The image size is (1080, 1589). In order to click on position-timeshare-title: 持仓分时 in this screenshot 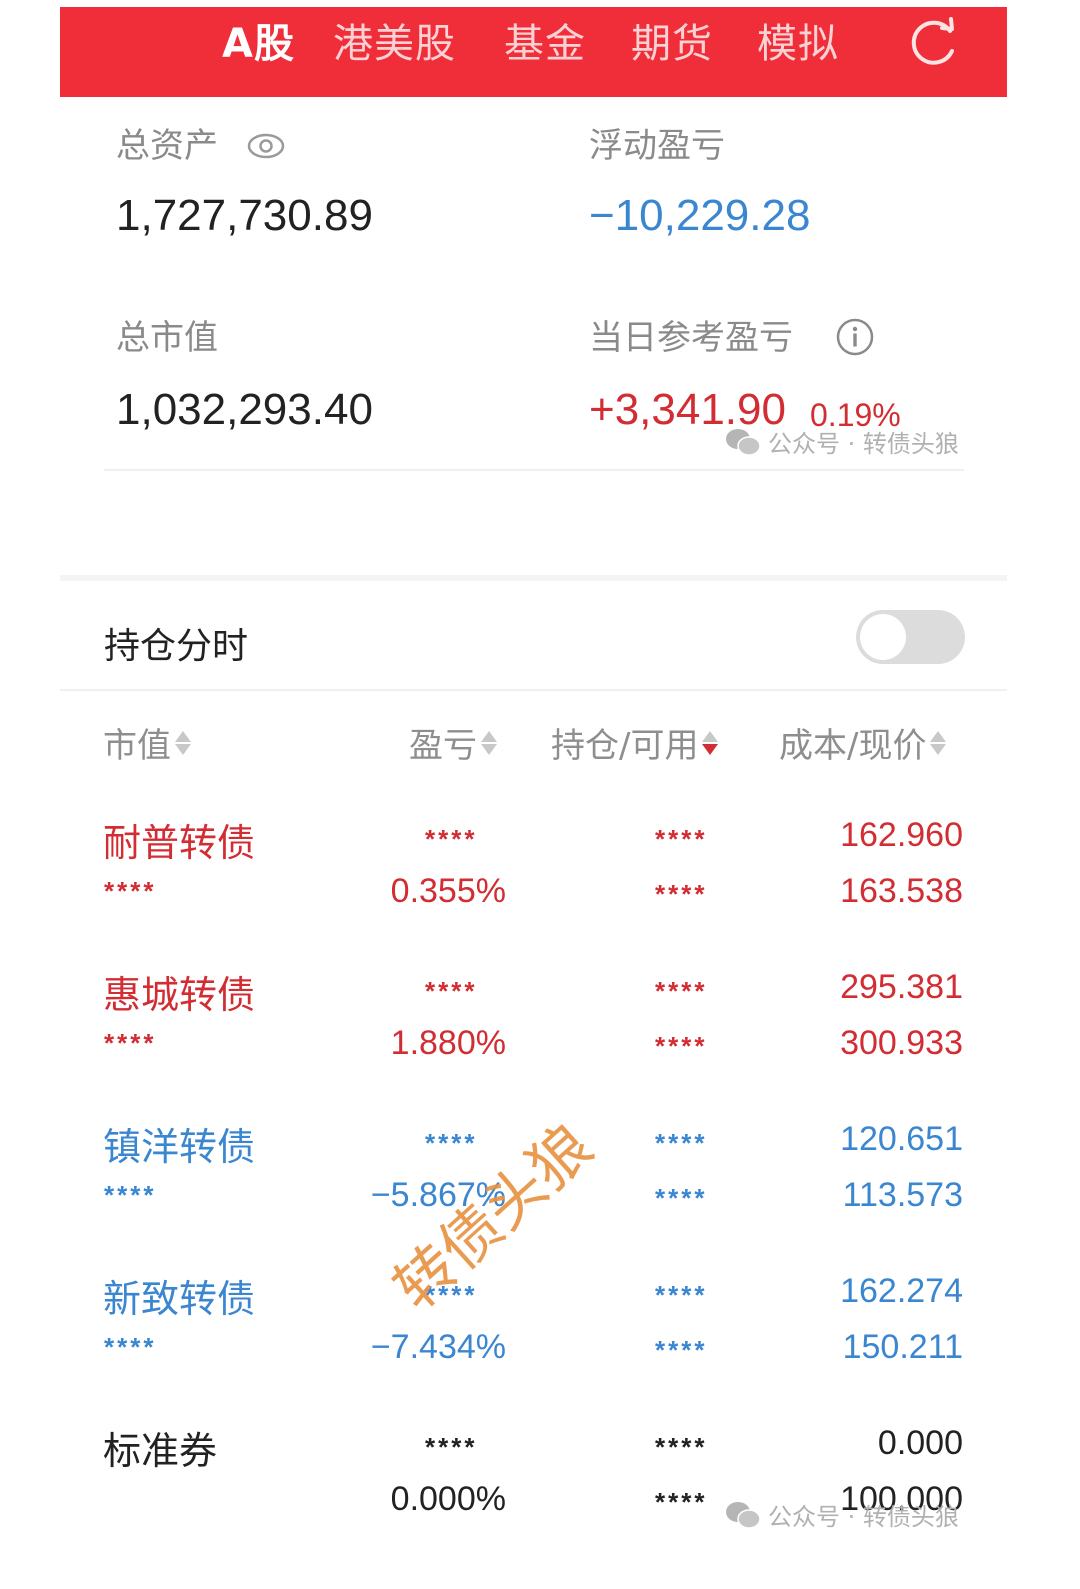, I will do `click(176, 646)`.